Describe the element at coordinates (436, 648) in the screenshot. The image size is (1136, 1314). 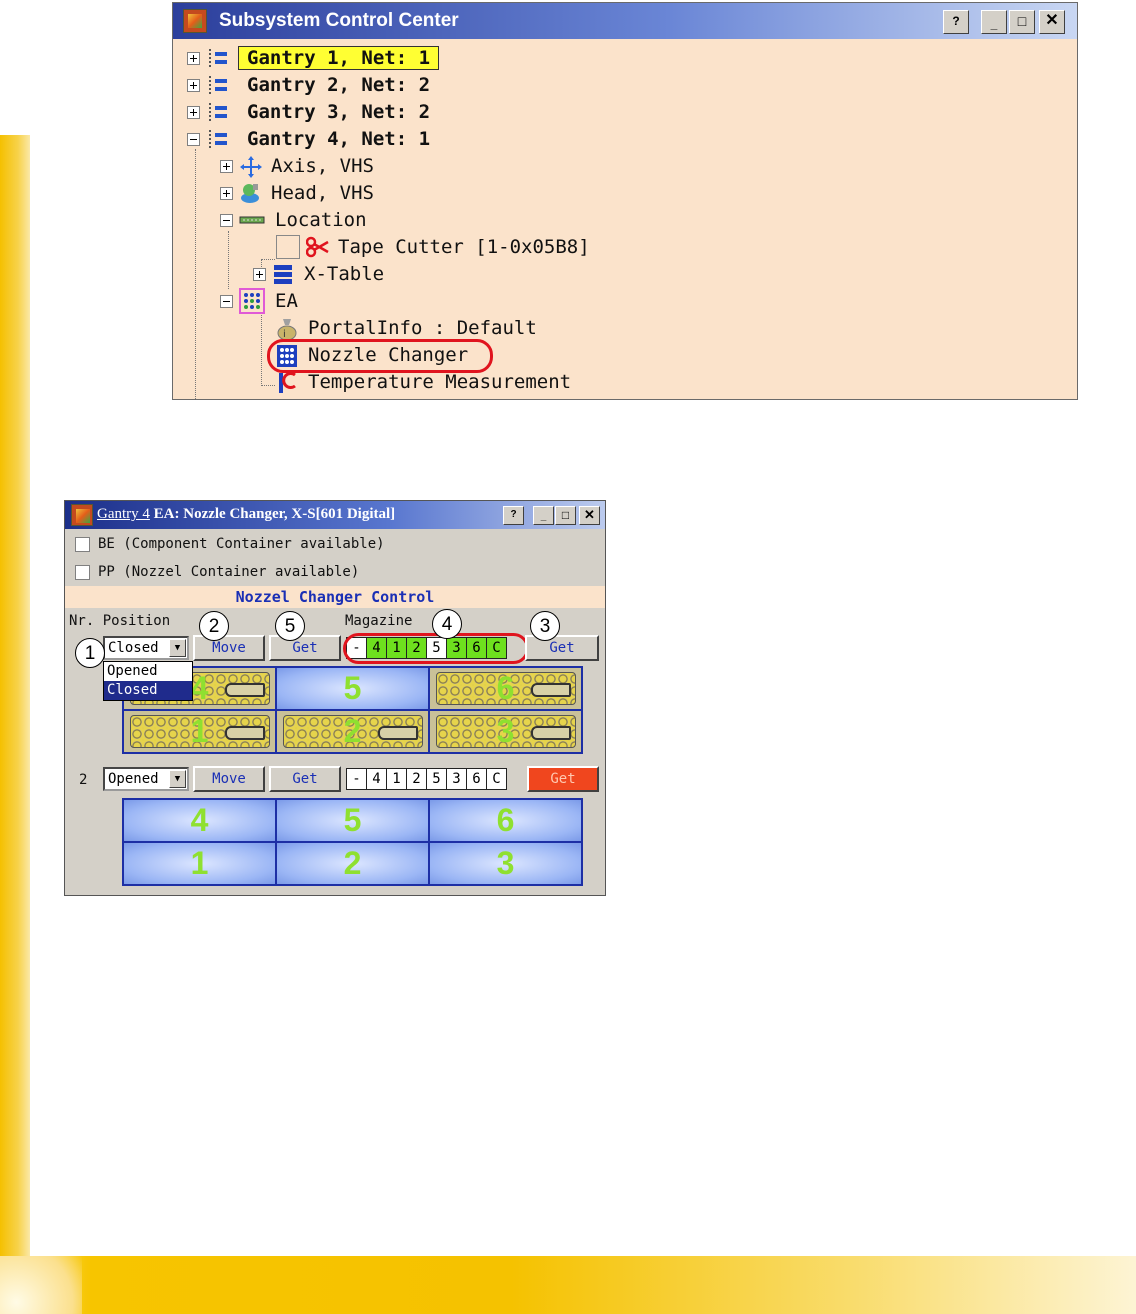
I see `magazine-highlight-circle` at that location.